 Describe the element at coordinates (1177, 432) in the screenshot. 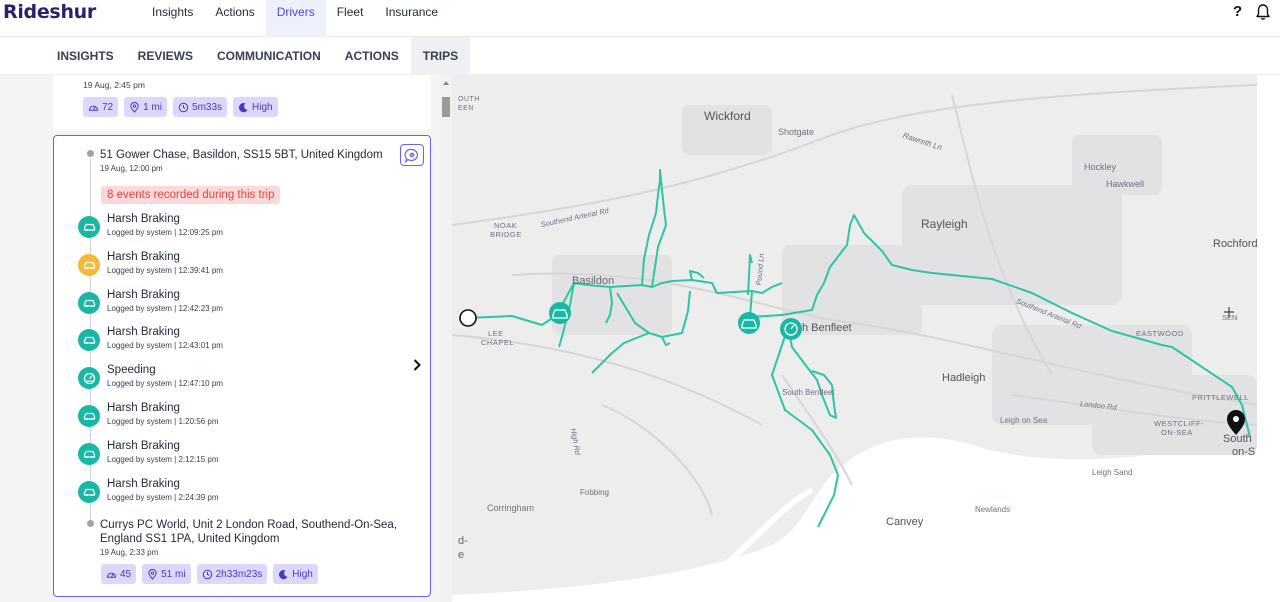

I see `map-label: ON-SEA` at that location.